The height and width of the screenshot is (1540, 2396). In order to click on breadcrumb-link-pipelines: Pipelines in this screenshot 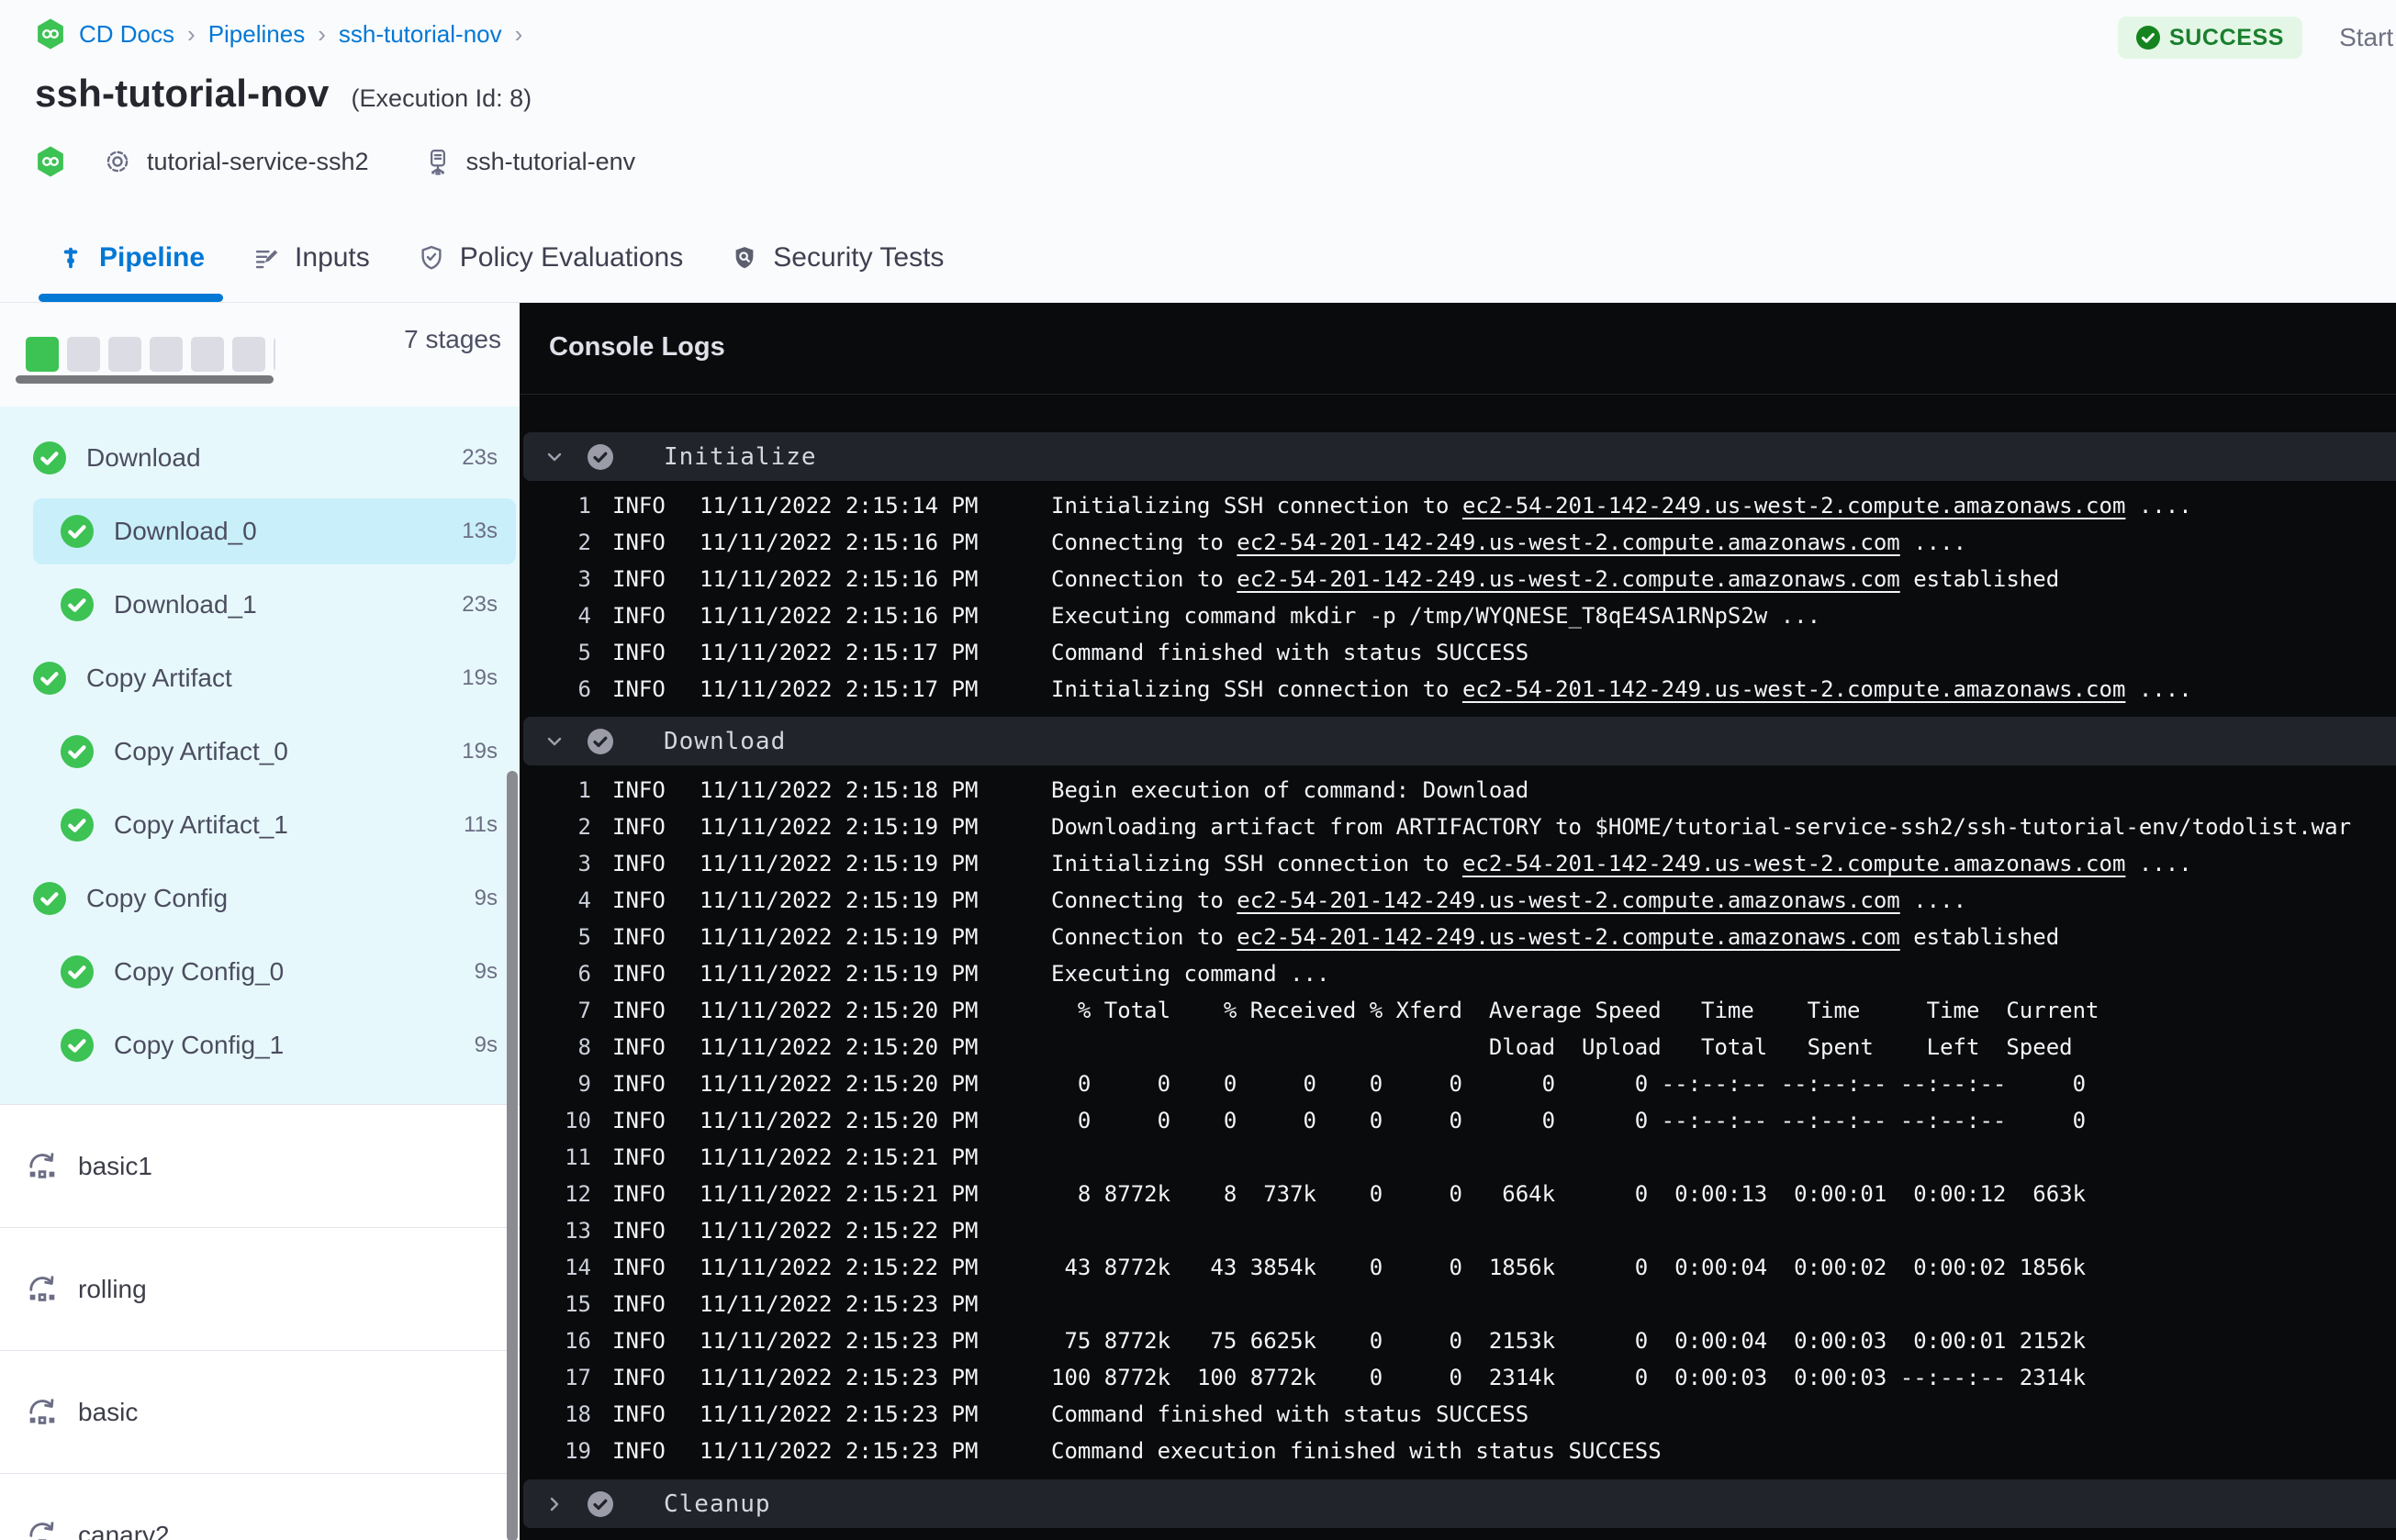, I will do `click(257, 35)`.